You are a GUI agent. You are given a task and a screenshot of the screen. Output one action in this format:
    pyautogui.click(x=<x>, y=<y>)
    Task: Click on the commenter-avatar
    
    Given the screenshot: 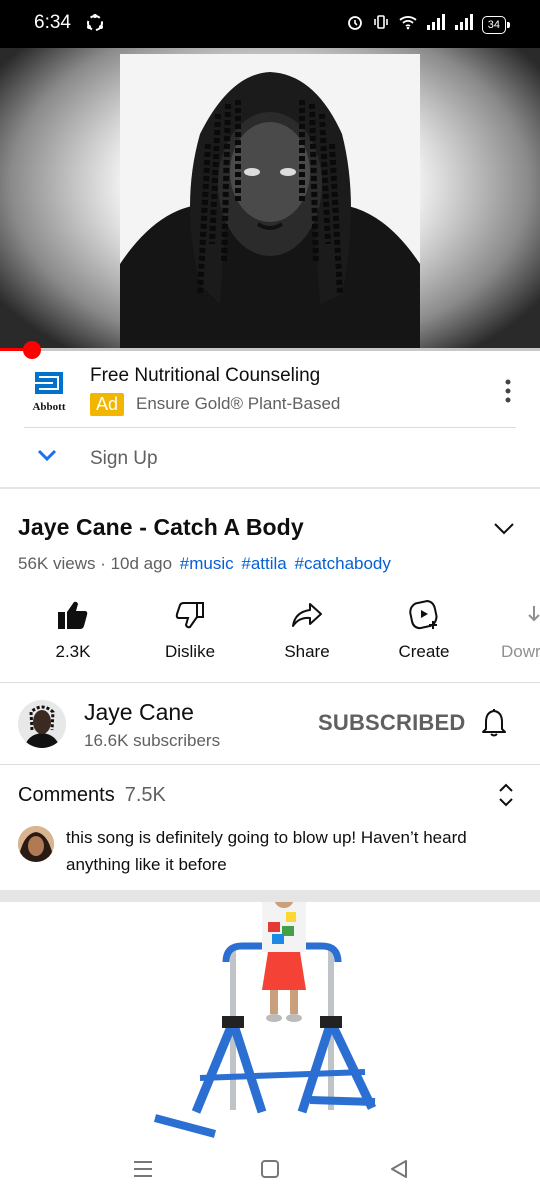 What is the action you would take?
    pyautogui.click(x=36, y=844)
    